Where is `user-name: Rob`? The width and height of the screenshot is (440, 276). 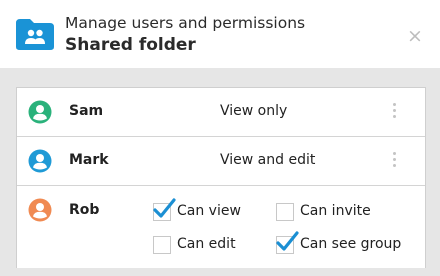
user-name: Rob is located at coordinates (84, 210).